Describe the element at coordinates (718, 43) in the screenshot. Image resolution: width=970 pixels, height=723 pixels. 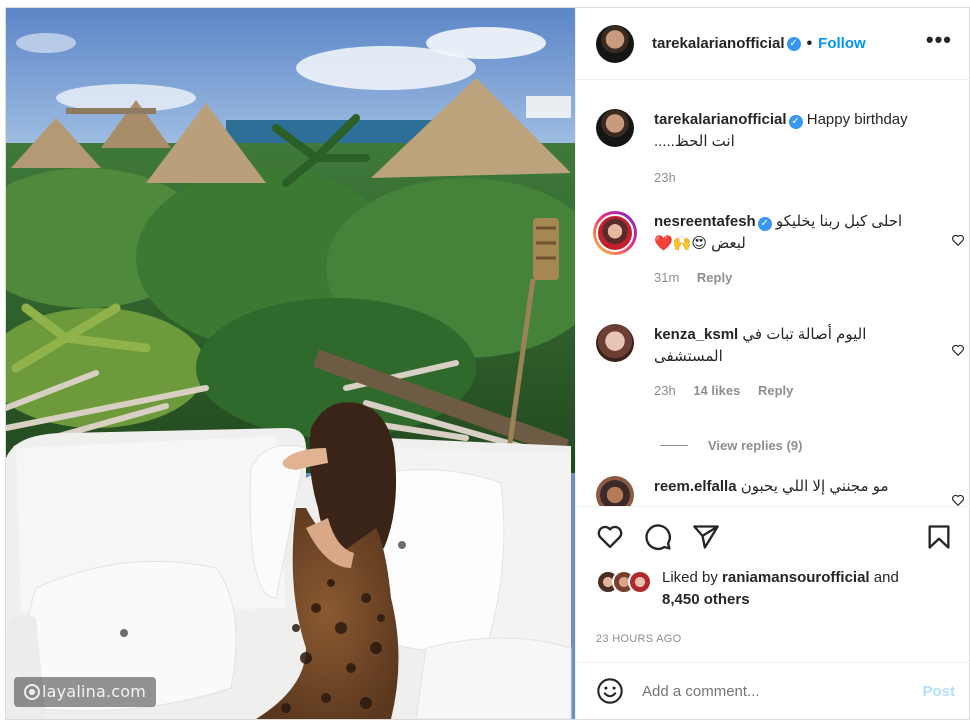
I see `author-username: tarekalarianofficial` at that location.